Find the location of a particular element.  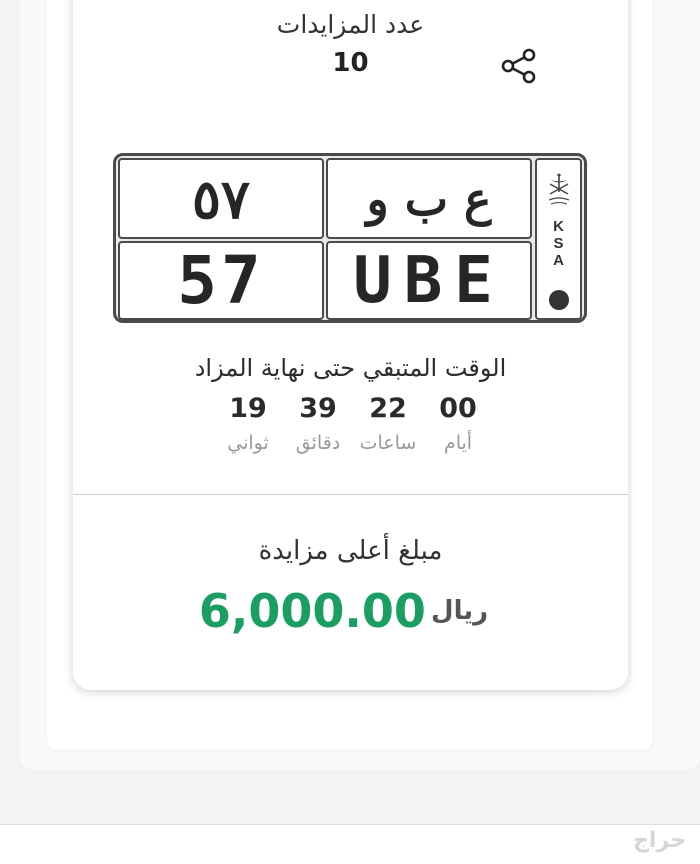

site-watermark: حراج is located at coordinates (659, 840).